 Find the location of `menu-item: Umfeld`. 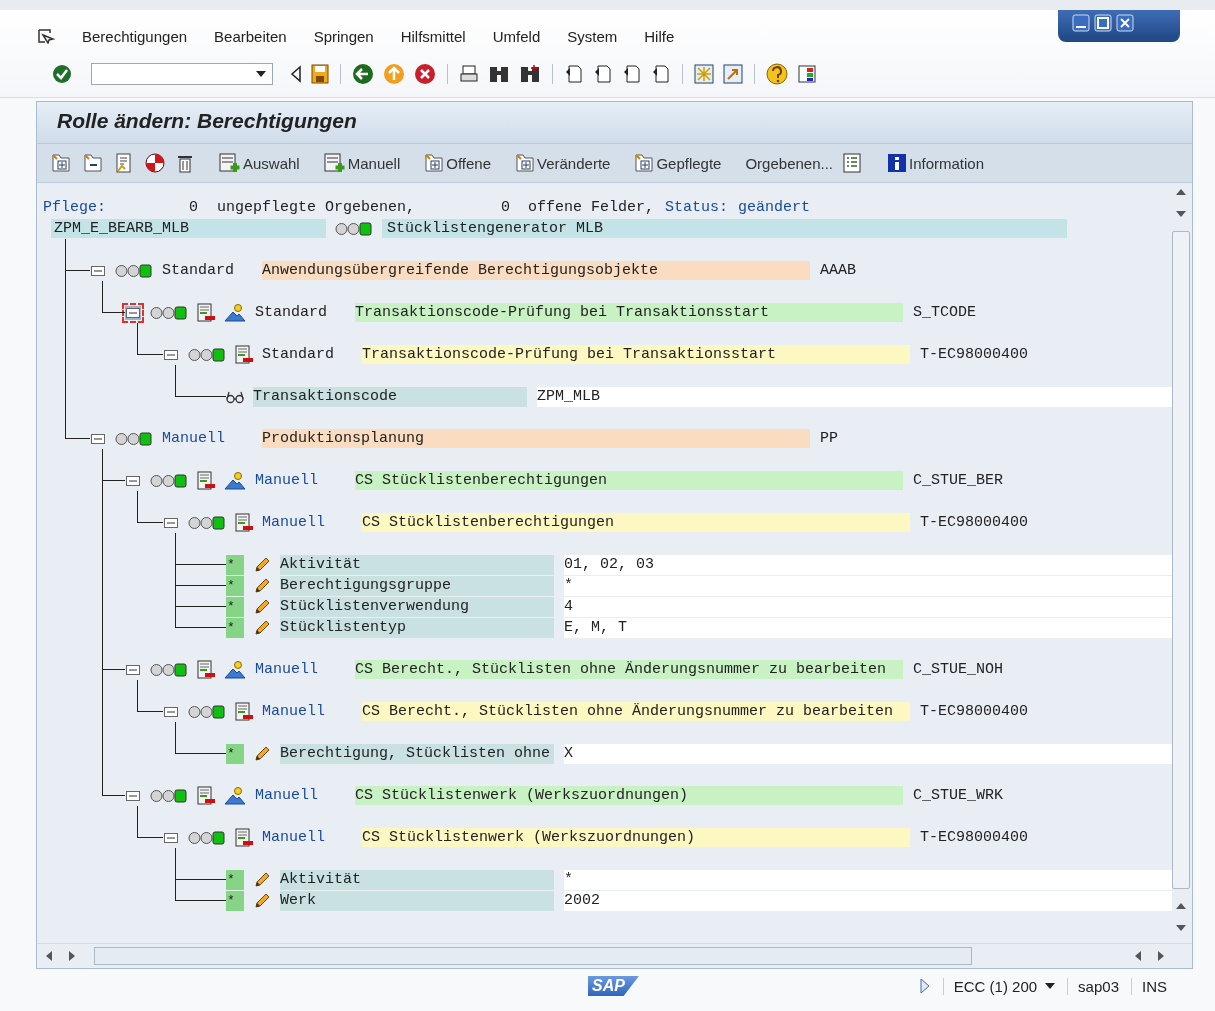

menu-item: Umfeld is located at coordinates (516, 36).